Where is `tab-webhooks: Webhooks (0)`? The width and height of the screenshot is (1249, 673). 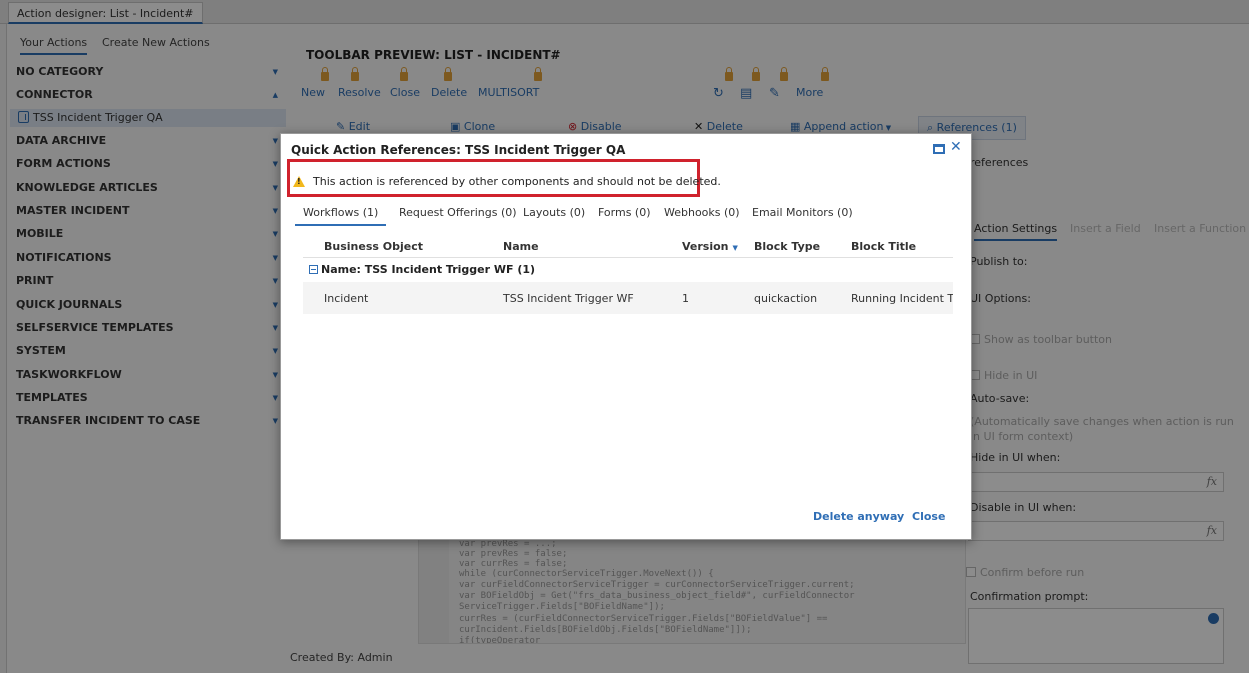
tab-webhooks: Webhooks (0) is located at coordinates (702, 215).